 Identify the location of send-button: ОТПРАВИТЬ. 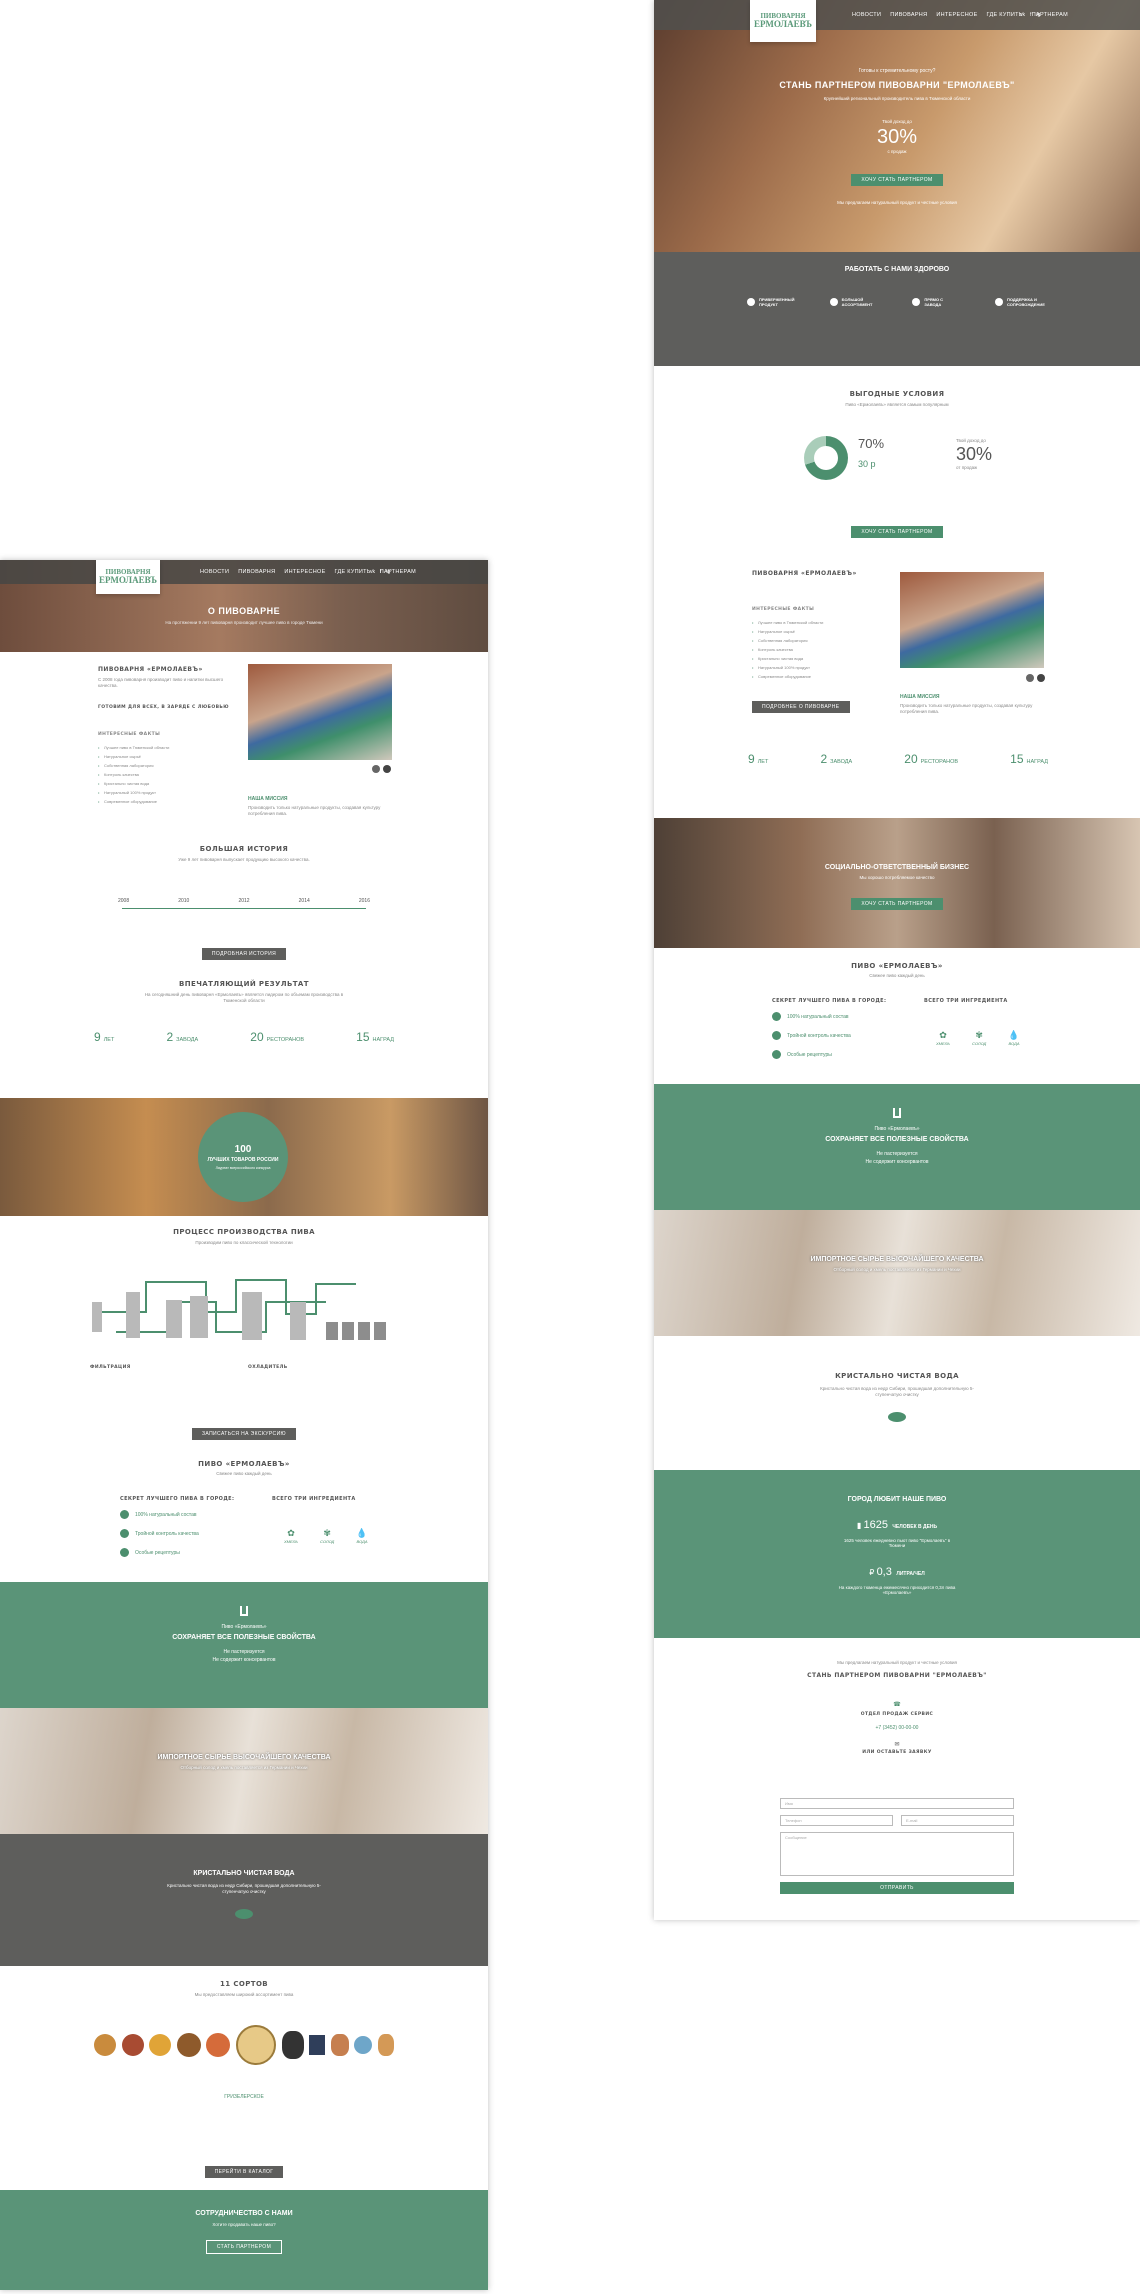
(897, 1888).